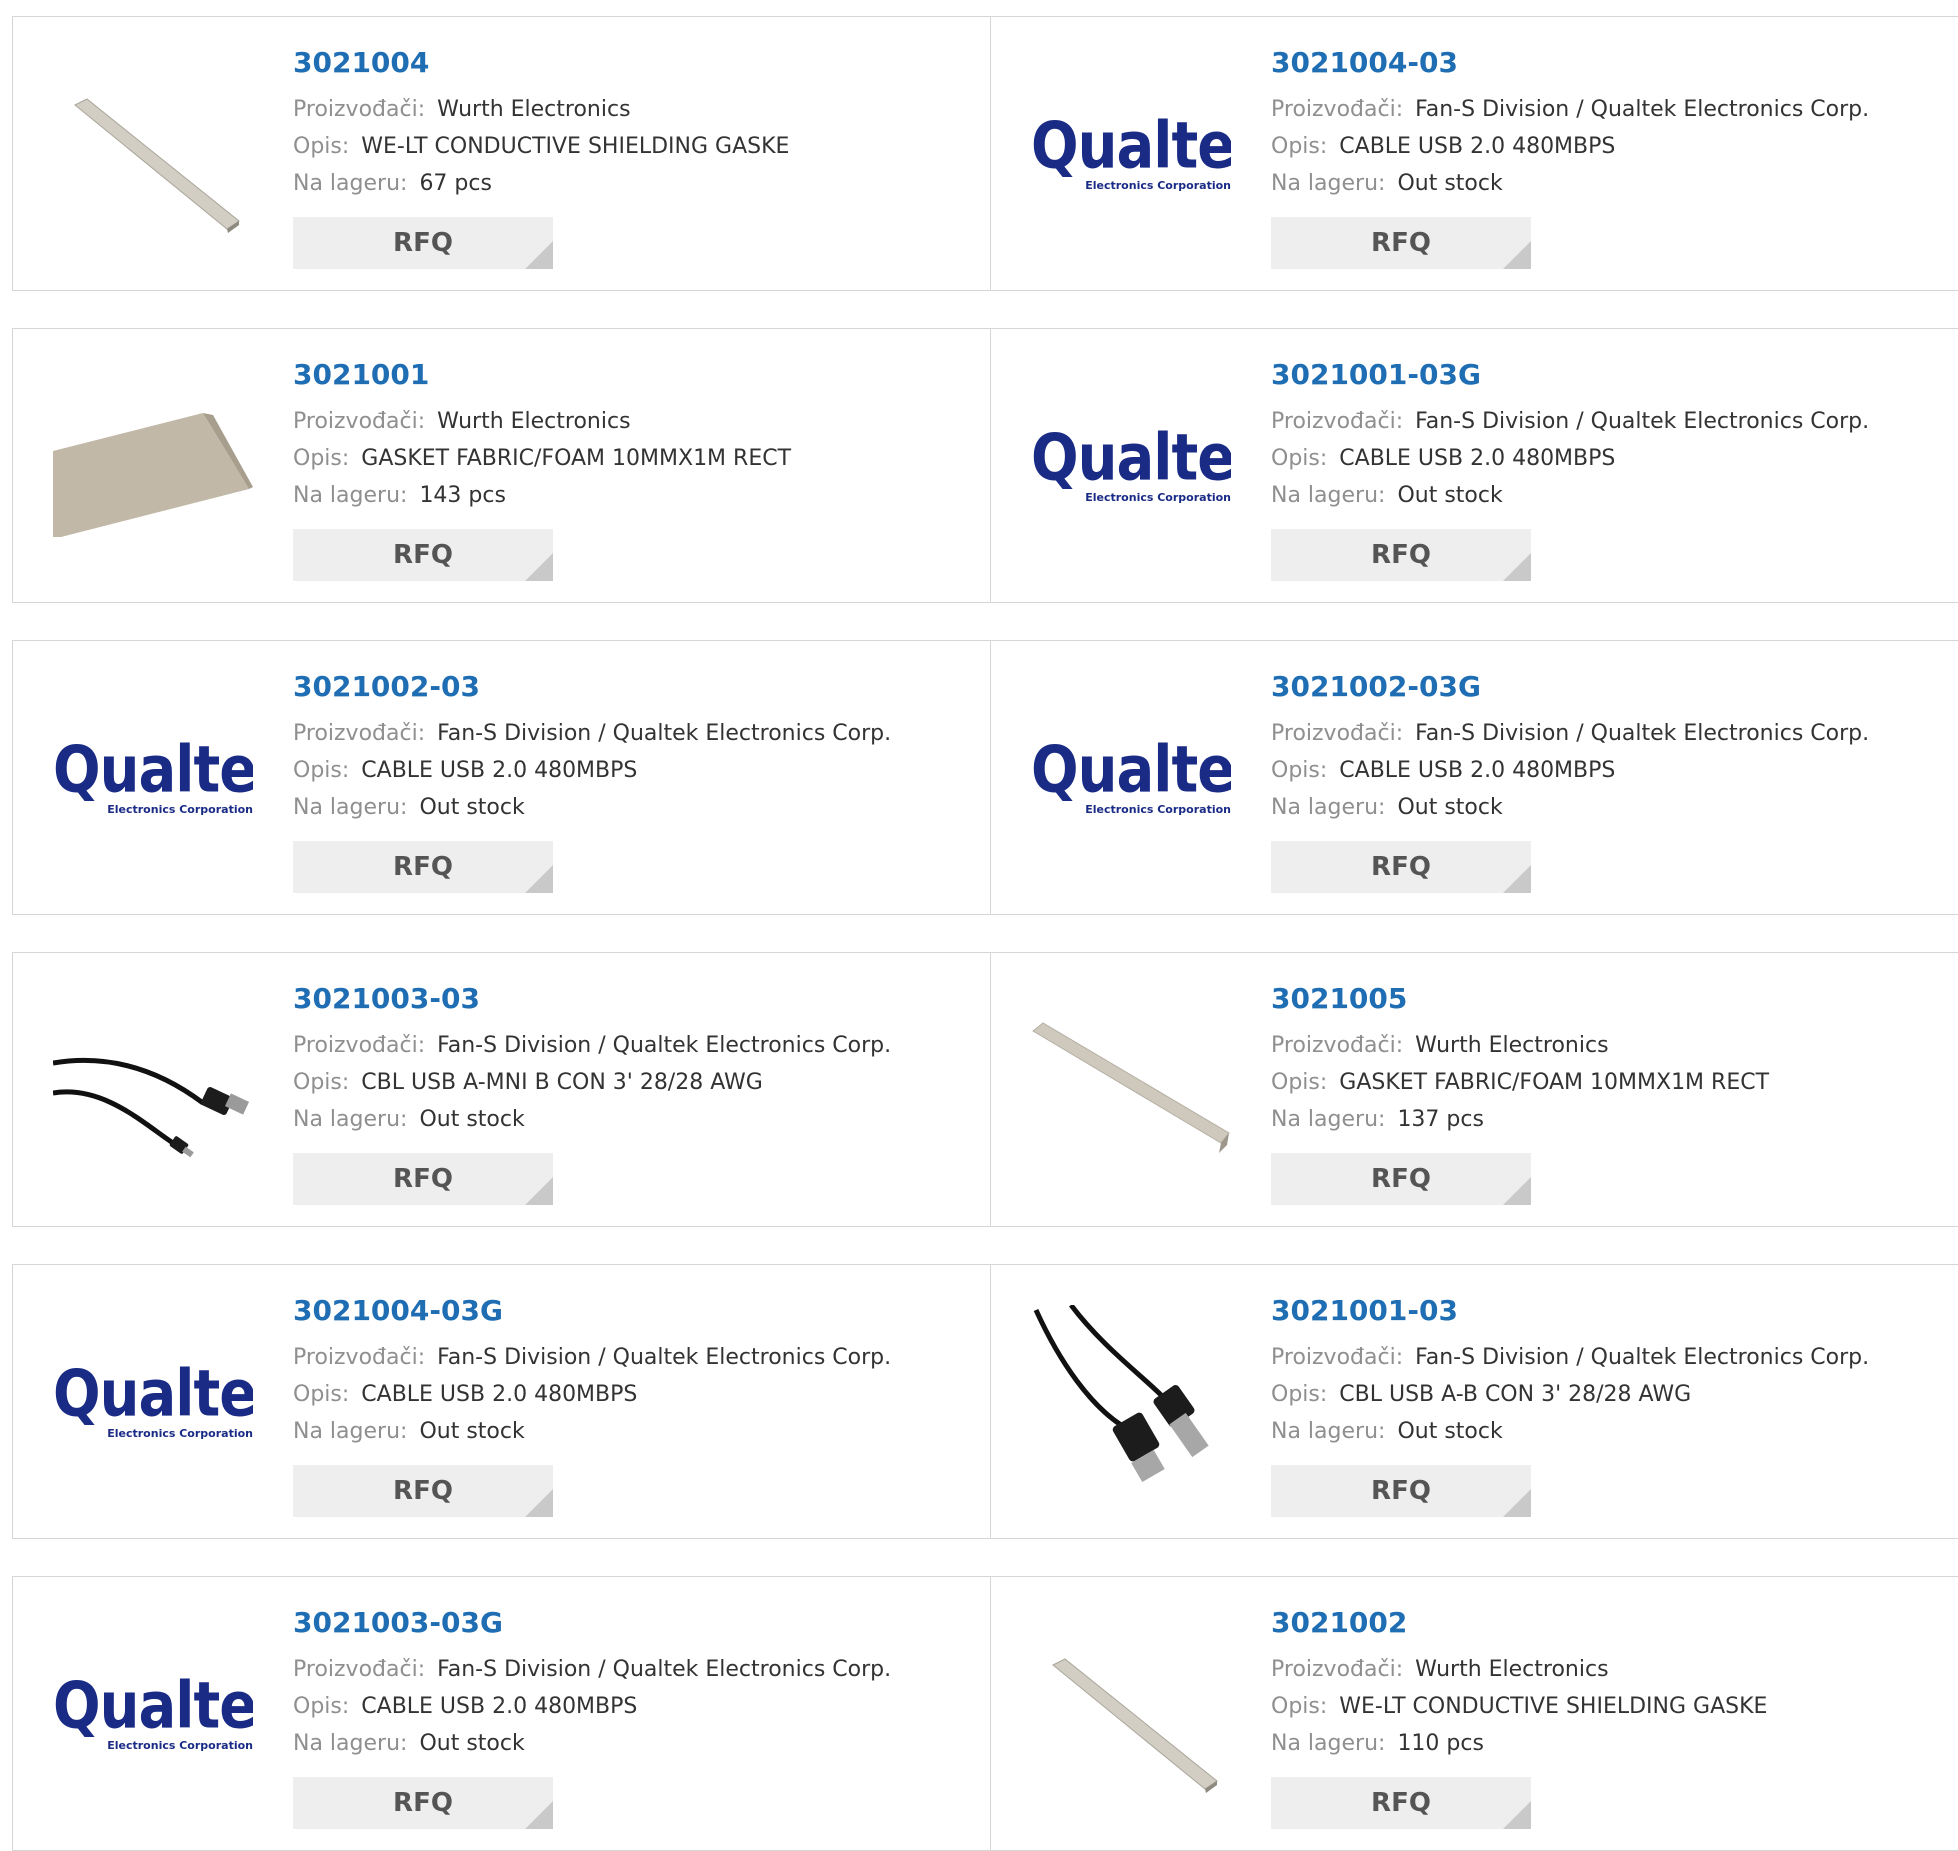 The width and height of the screenshot is (1958, 1851). What do you see at coordinates (1520, 999) in the screenshot?
I see `part-number-link: 3021005` at bounding box center [1520, 999].